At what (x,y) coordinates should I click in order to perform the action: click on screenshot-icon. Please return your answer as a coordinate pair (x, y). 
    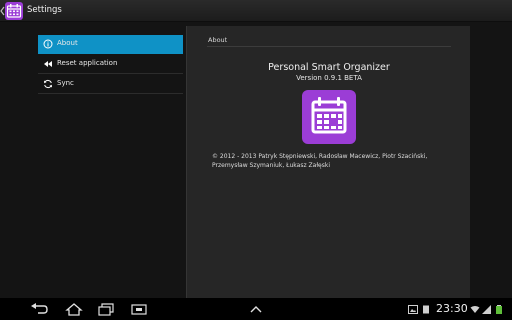
    Looking at the image, I should click on (139, 309).